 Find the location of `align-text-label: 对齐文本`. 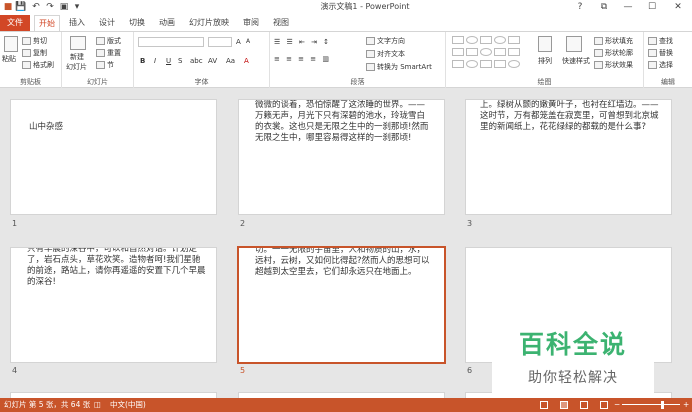

align-text-label: 对齐文本 is located at coordinates (391, 54).